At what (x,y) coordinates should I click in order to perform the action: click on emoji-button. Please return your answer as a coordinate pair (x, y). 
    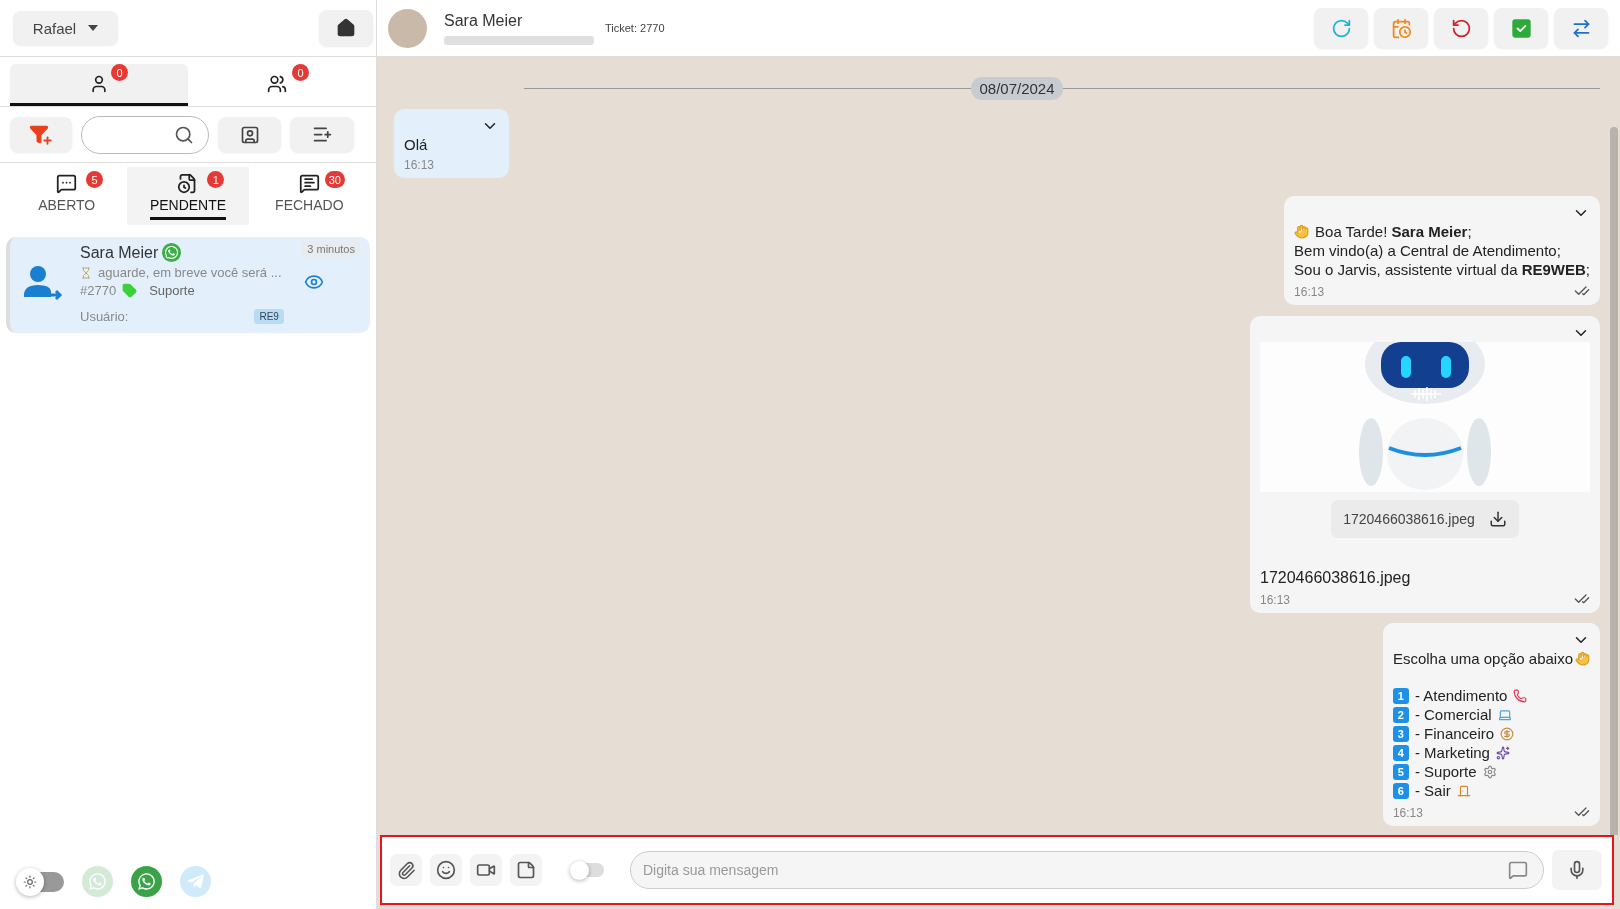
    Looking at the image, I should click on (446, 870).